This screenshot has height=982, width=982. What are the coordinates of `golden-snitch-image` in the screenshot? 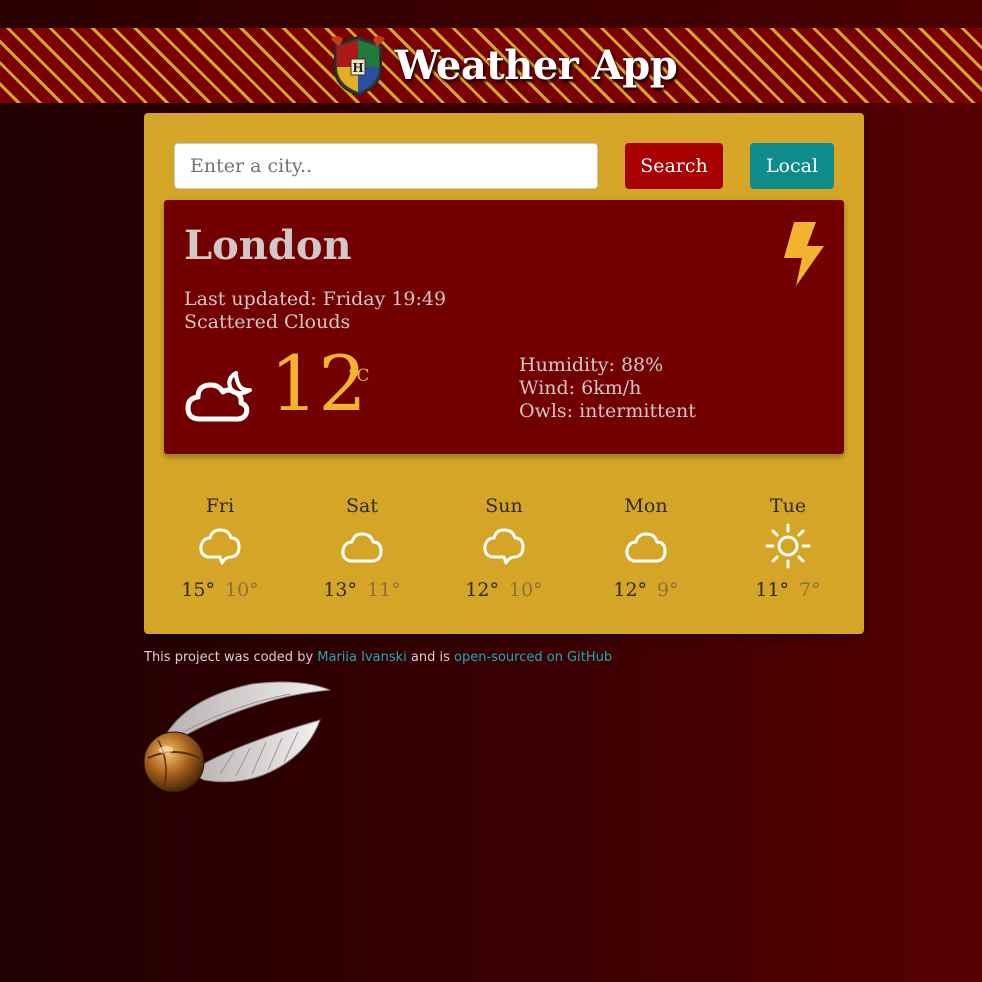 It's located at (237, 737).